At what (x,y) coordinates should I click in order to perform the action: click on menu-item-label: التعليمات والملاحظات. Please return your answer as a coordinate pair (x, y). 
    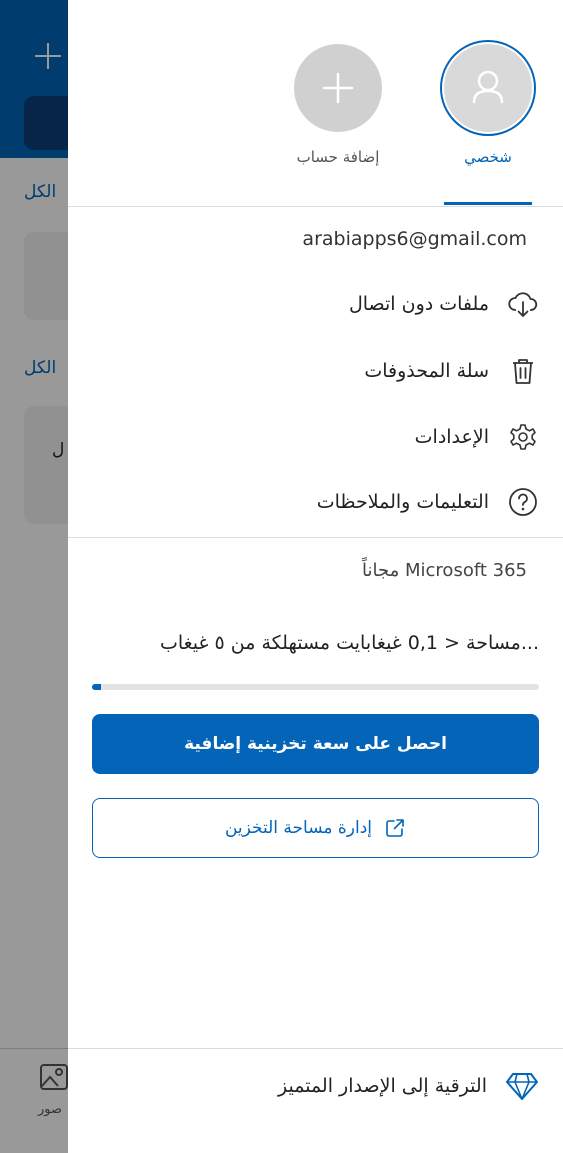
    Looking at the image, I should click on (402, 502).